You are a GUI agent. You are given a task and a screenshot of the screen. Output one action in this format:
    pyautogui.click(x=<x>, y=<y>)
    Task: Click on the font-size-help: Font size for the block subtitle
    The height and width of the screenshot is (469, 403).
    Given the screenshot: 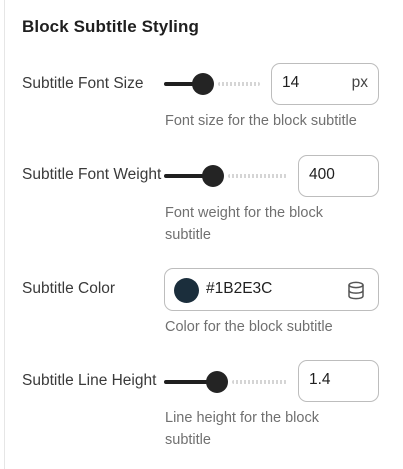 What is the action you would take?
    pyautogui.click(x=261, y=121)
    